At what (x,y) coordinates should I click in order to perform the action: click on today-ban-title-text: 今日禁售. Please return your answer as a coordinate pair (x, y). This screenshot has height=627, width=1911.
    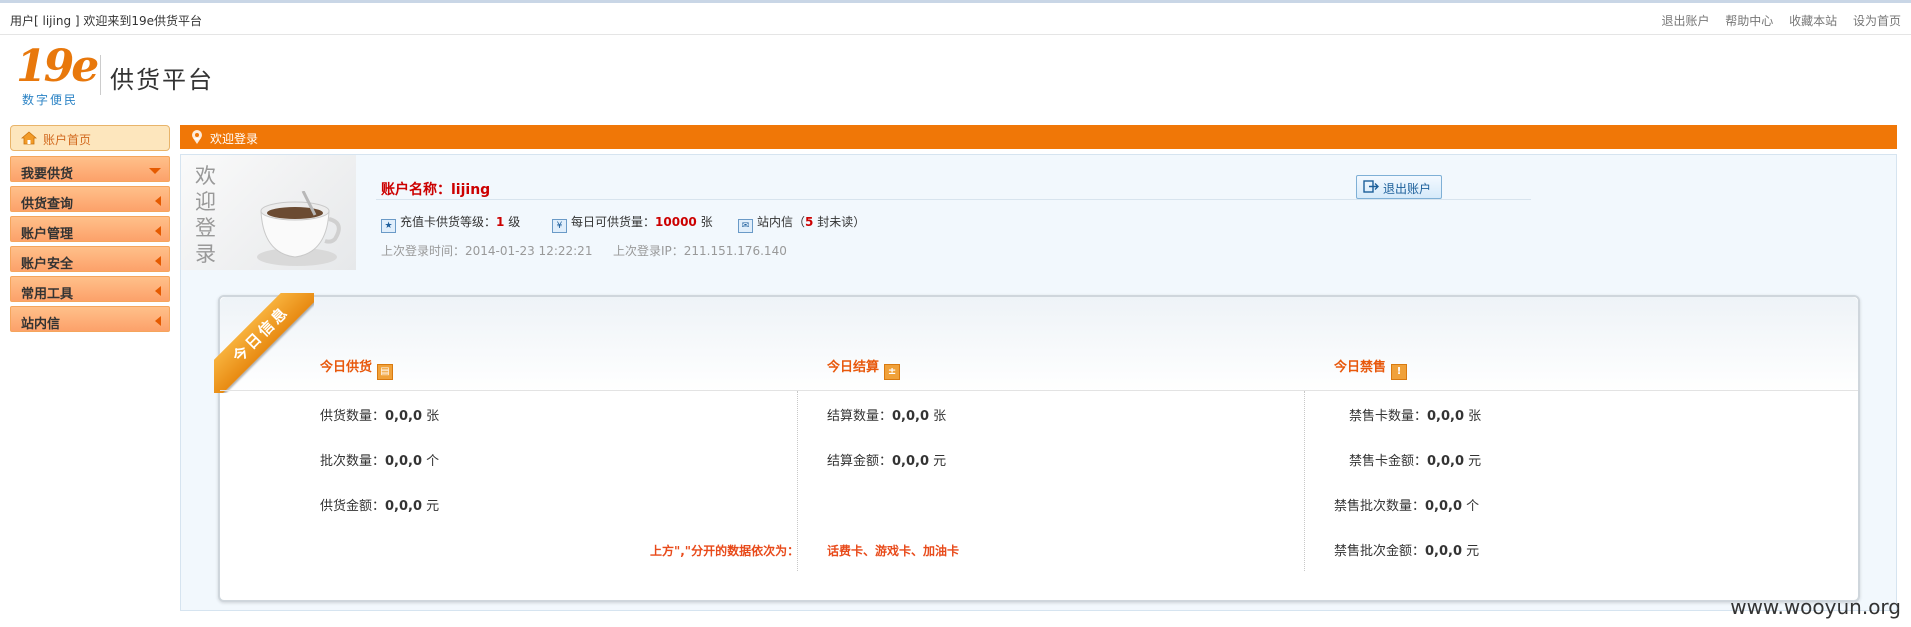
    Looking at the image, I should click on (1360, 367).